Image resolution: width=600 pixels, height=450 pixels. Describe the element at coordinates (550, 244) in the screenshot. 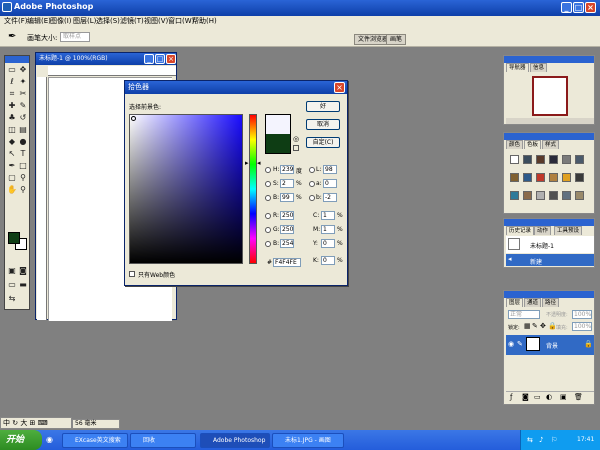

I see `history-snapshot: 未标题-1` at that location.